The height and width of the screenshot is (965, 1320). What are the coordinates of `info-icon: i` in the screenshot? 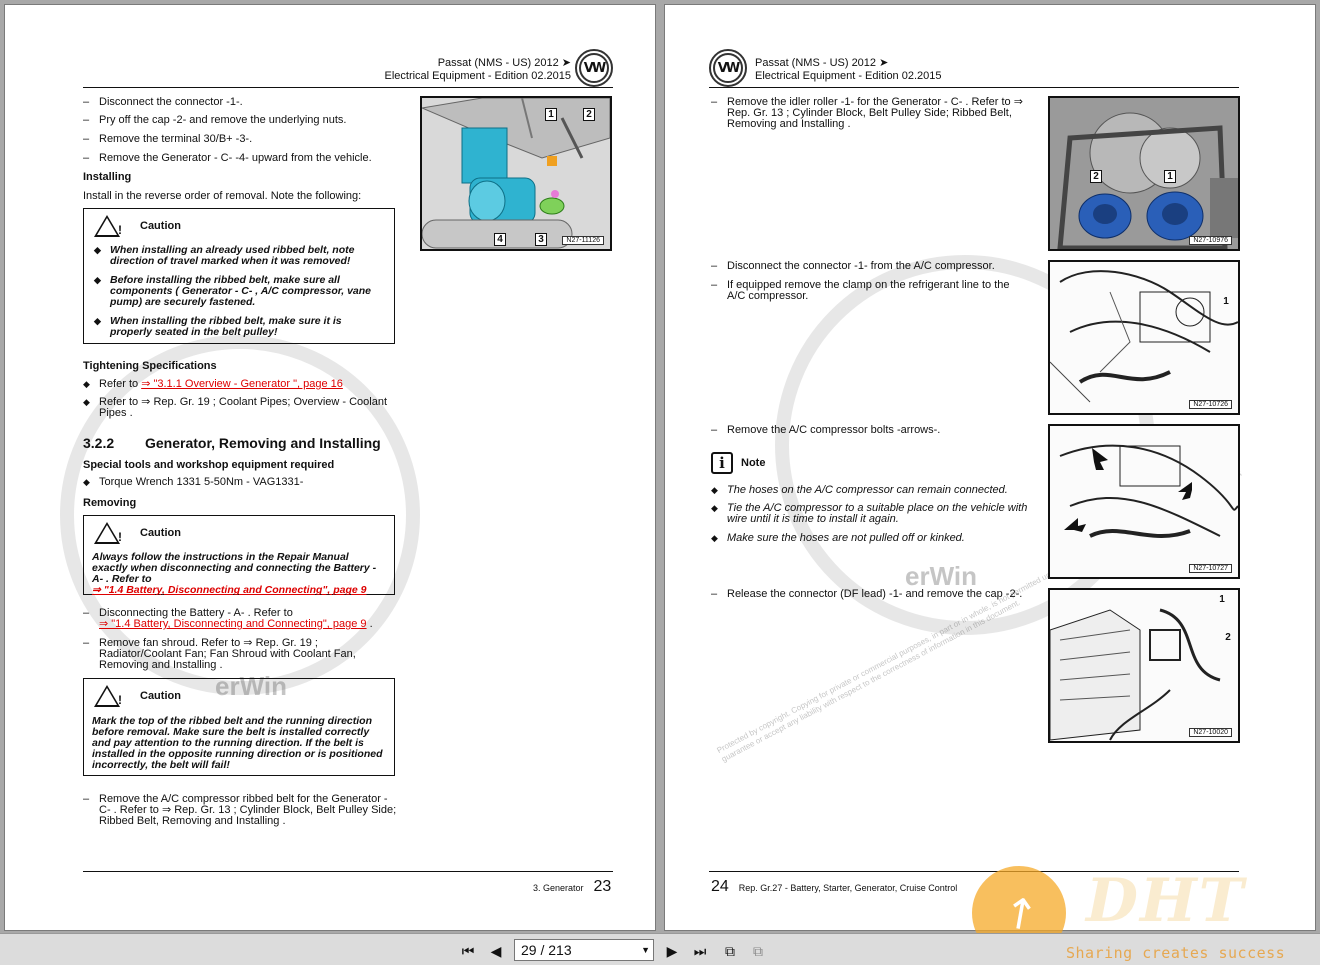 It's located at (722, 463).